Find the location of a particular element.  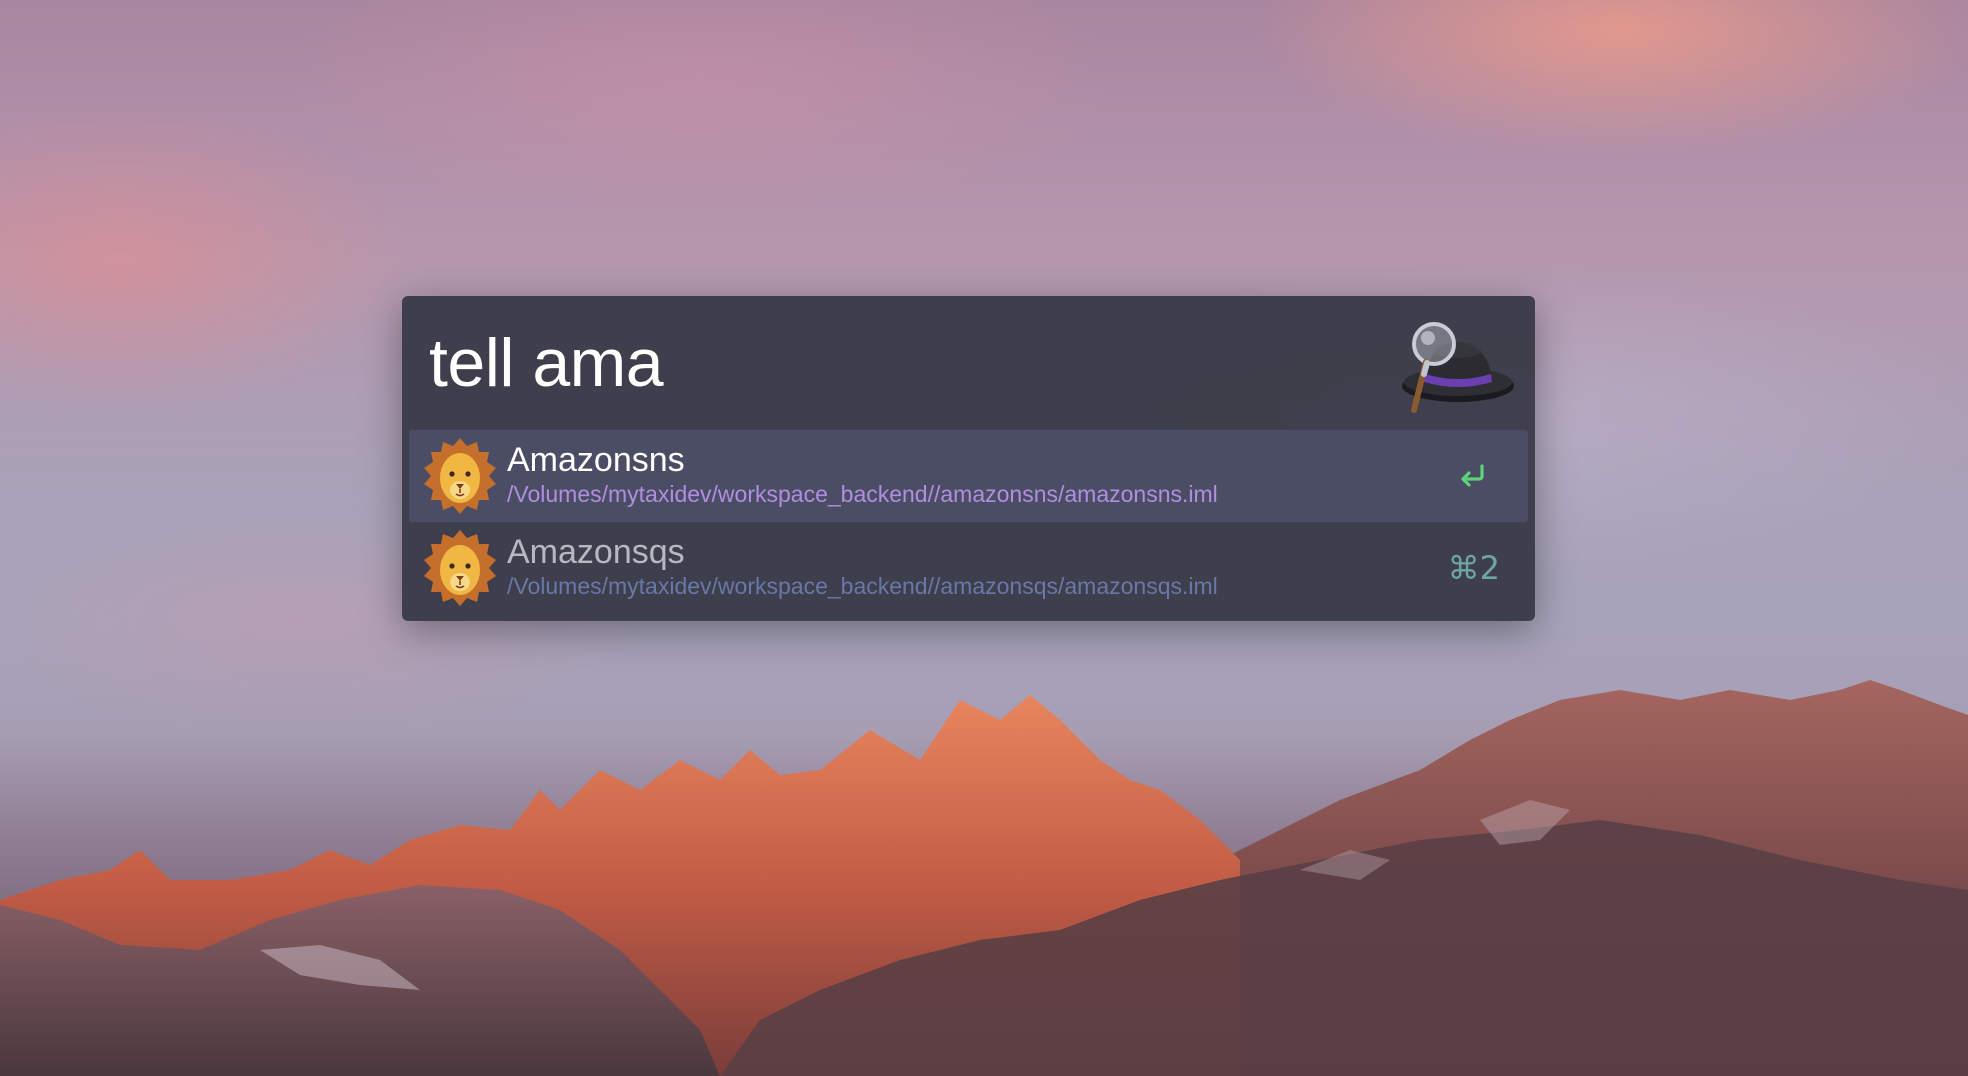

search-input: tell ama is located at coordinates (546, 363).